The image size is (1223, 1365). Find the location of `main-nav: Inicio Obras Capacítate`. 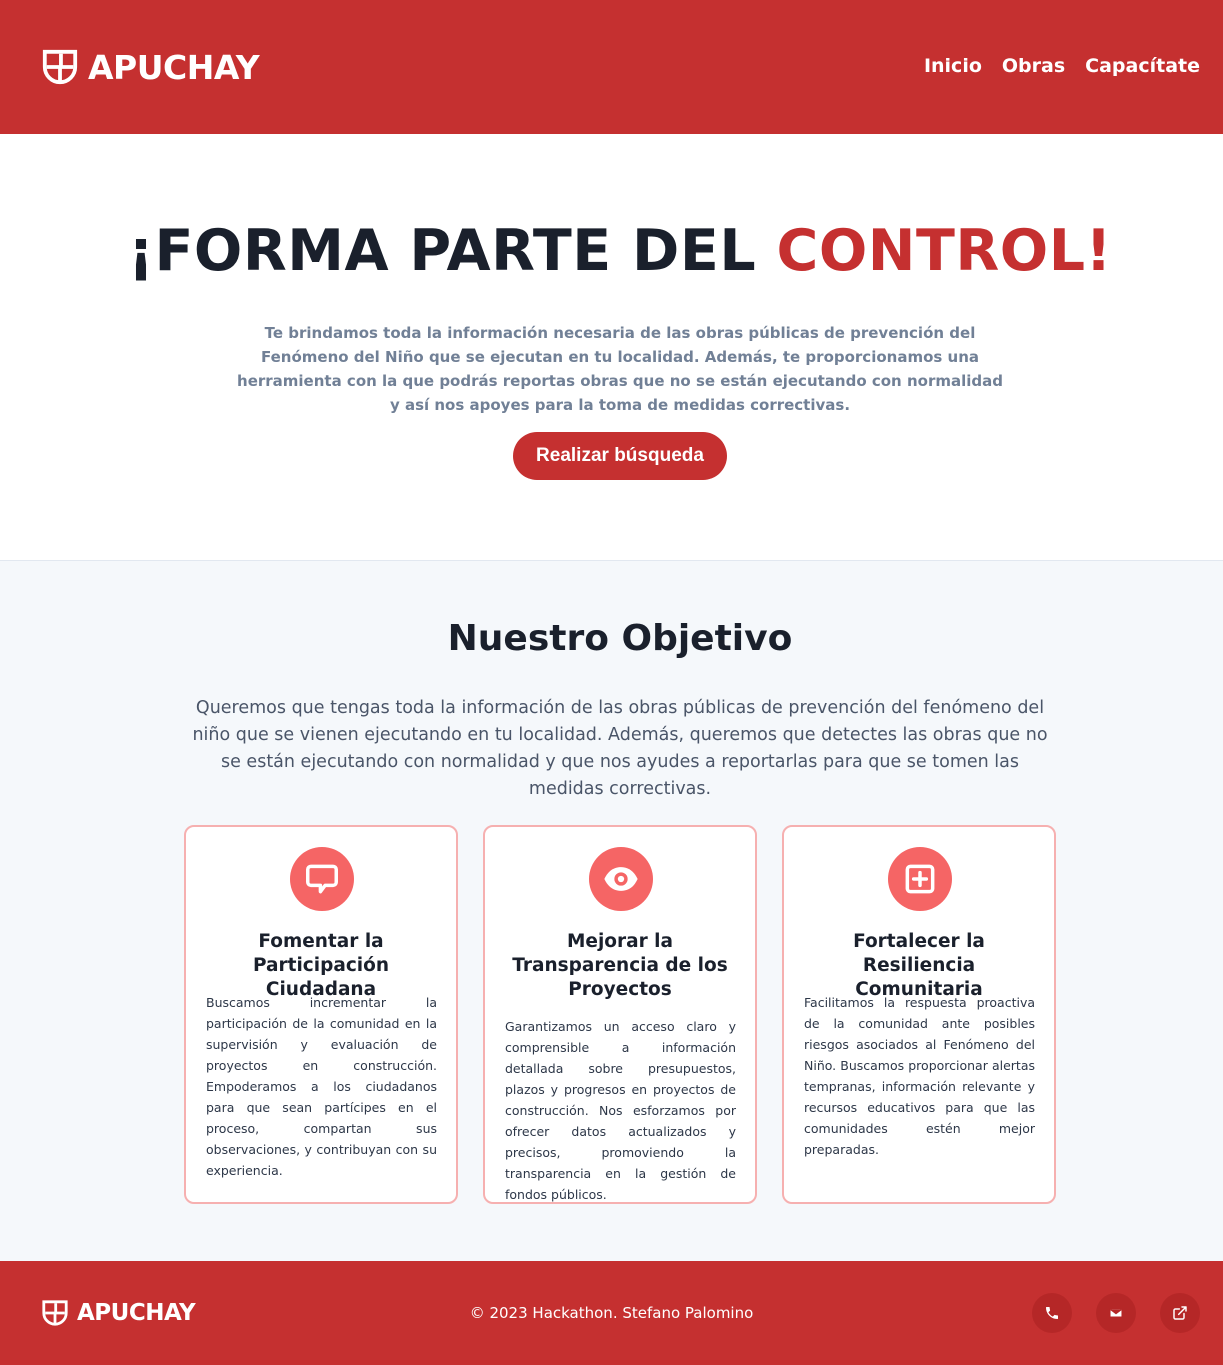

main-nav: Inicio Obras Capacítate is located at coordinates (1062, 66).